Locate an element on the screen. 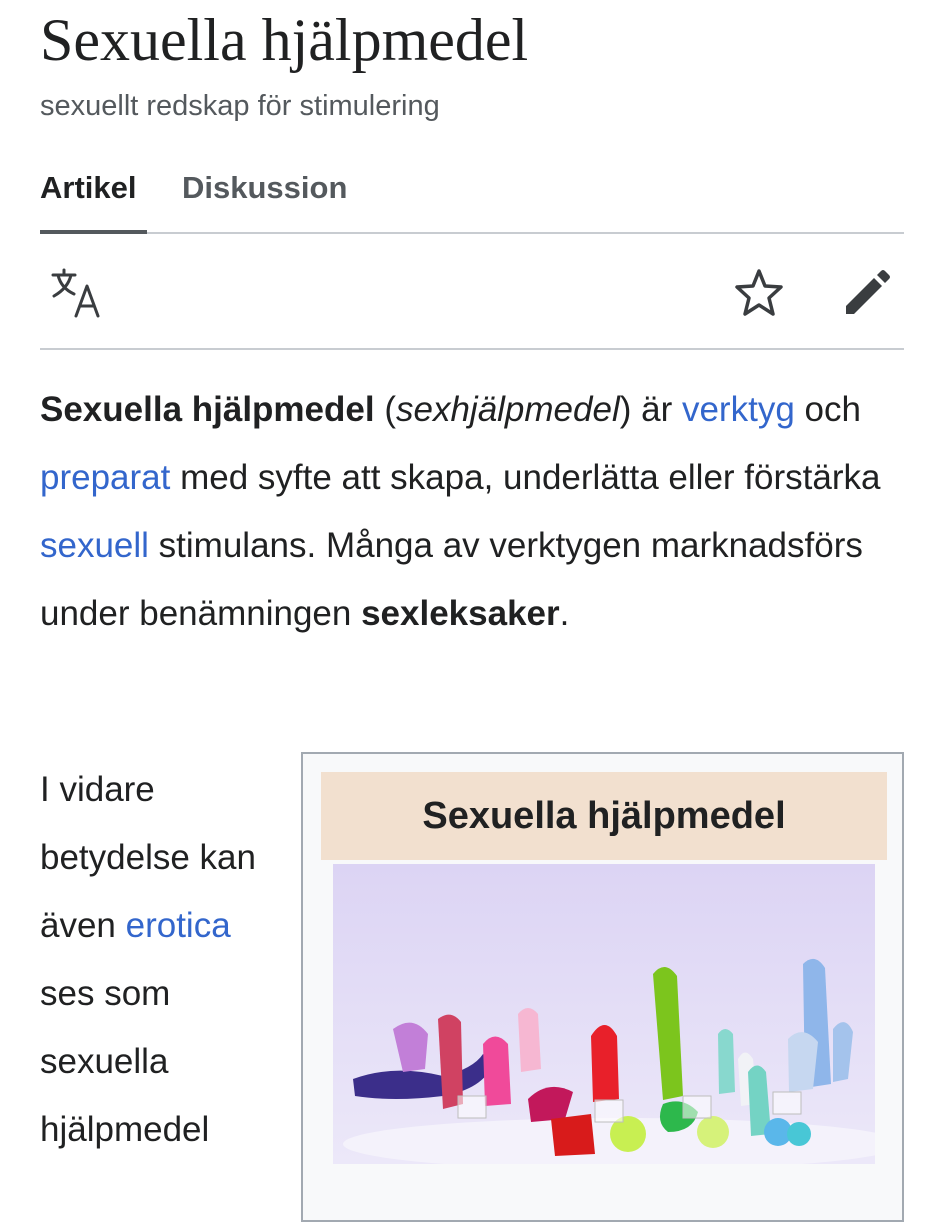 The height and width of the screenshot is (1222, 944). translate-icon is located at coordinates (77, 293).